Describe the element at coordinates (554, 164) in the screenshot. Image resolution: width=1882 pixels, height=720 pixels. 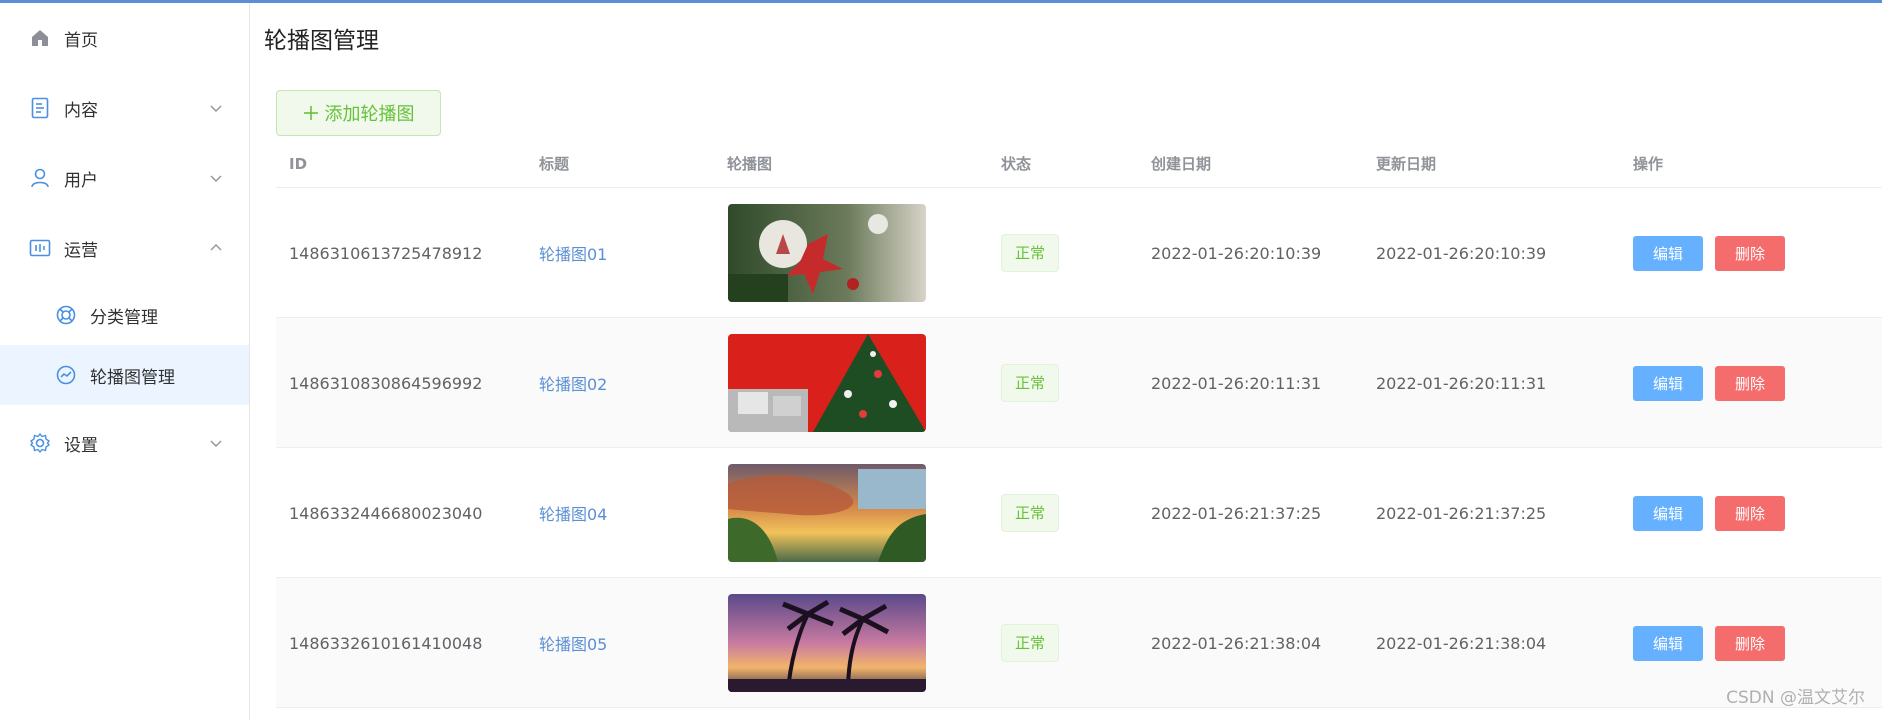
I see `column-header-title: 标题` at that location.